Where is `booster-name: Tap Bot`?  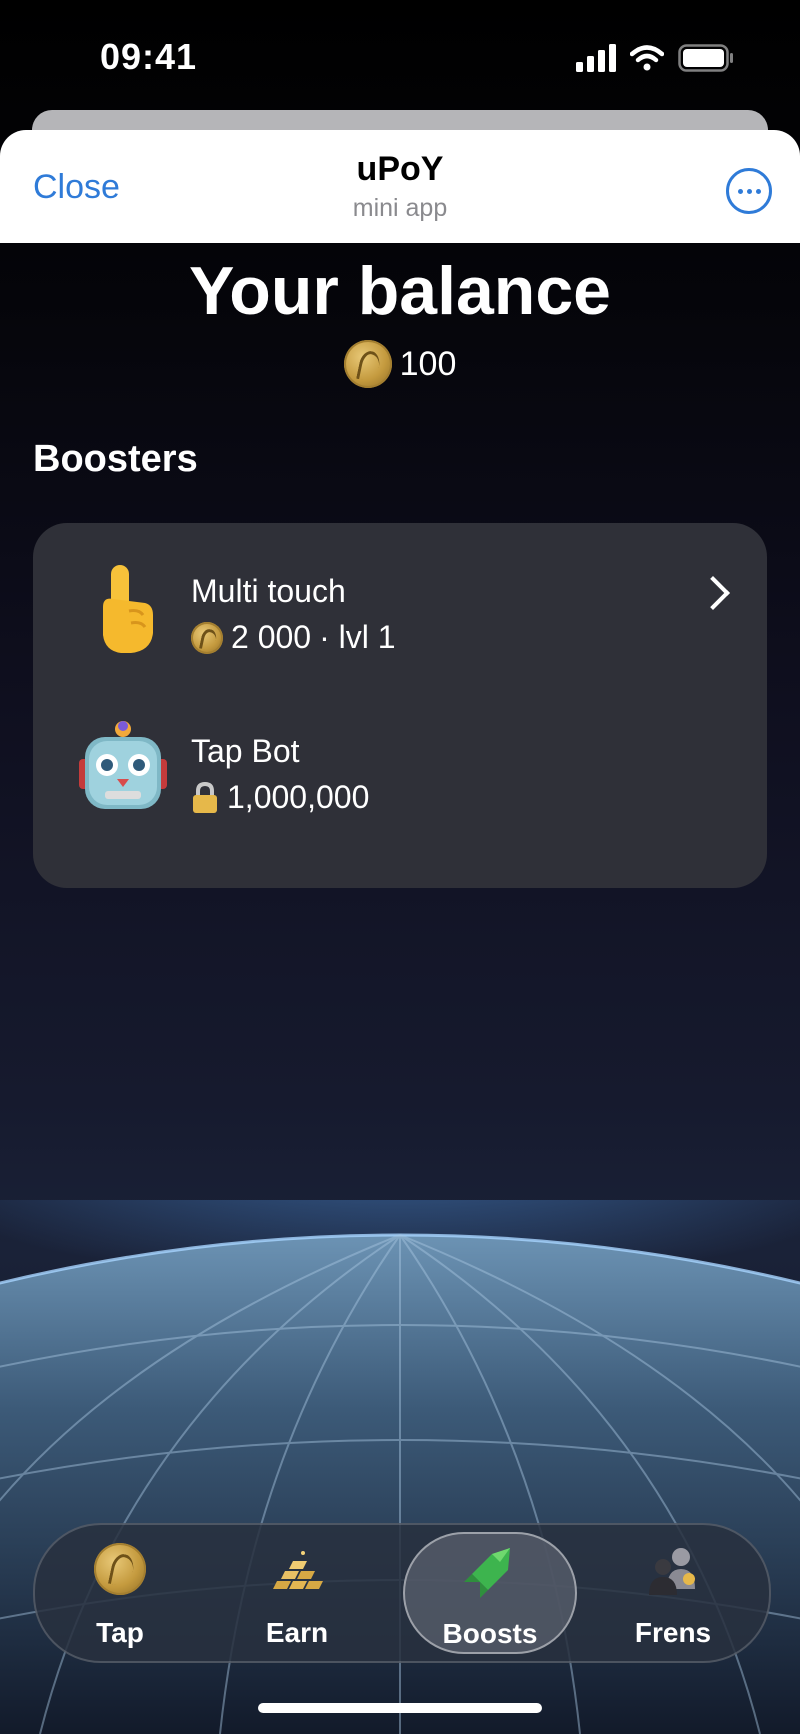
booster-name: Tap Bot is located at coordinates (245, 751).